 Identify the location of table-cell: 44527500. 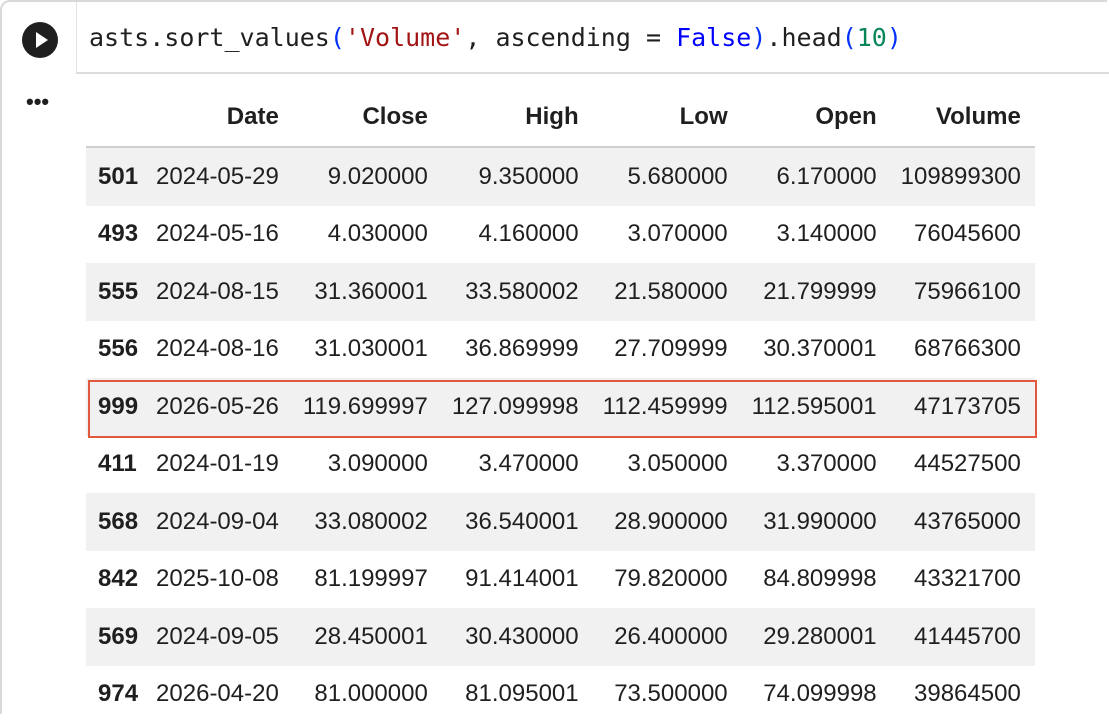
(963, 465).